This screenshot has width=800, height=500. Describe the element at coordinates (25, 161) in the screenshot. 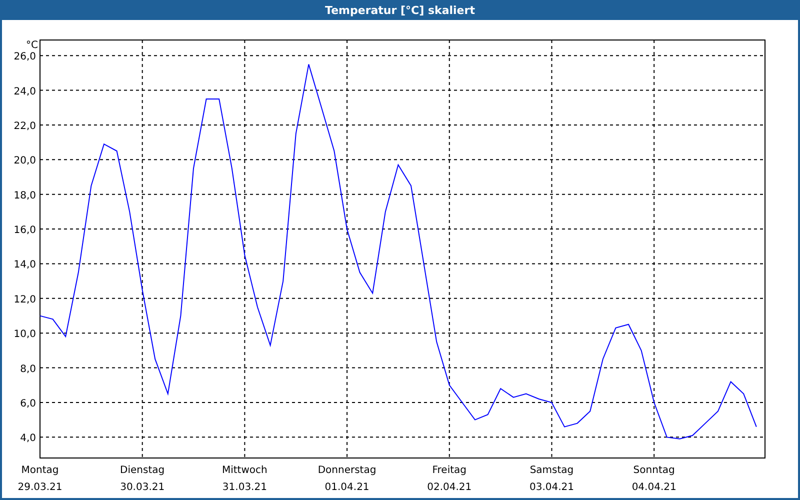

I see `y-tick-label: 20,0` at that location.